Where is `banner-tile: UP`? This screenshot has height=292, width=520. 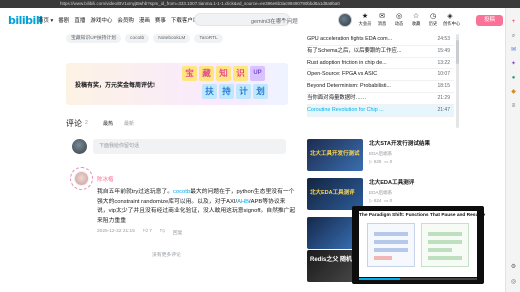
banner-tile: UP is located at coordinates (257, 73).